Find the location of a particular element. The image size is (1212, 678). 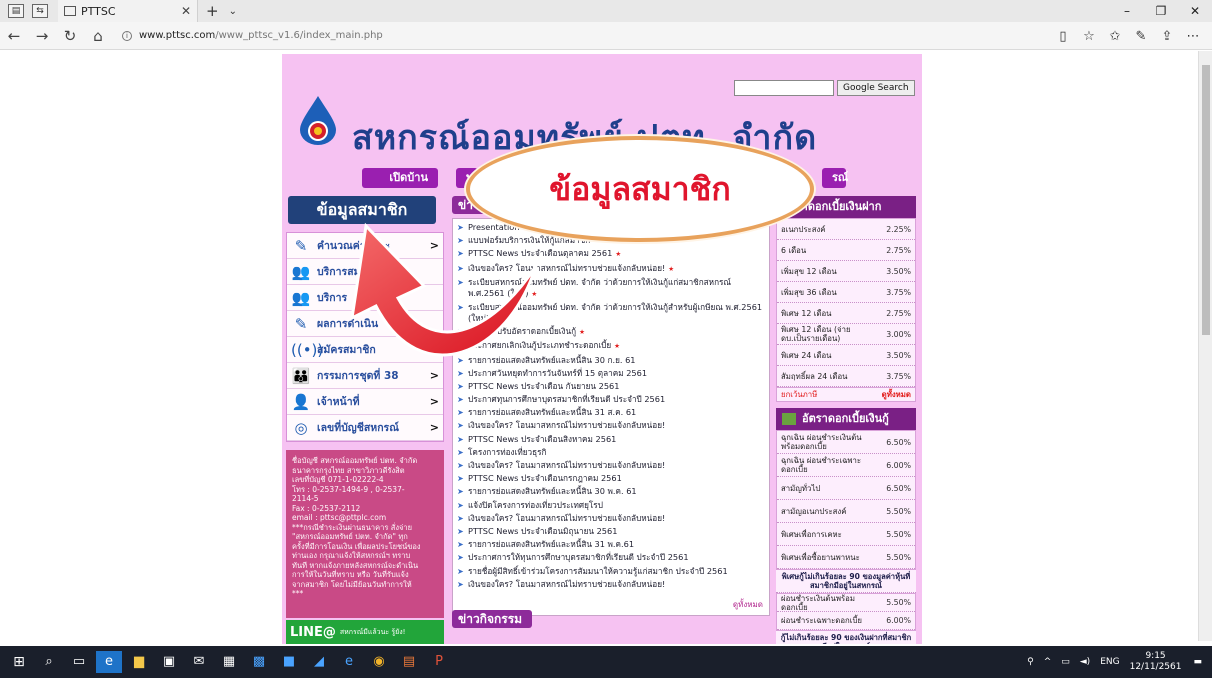

task-view-icon: ▭ is located at coordinates (79, 662).